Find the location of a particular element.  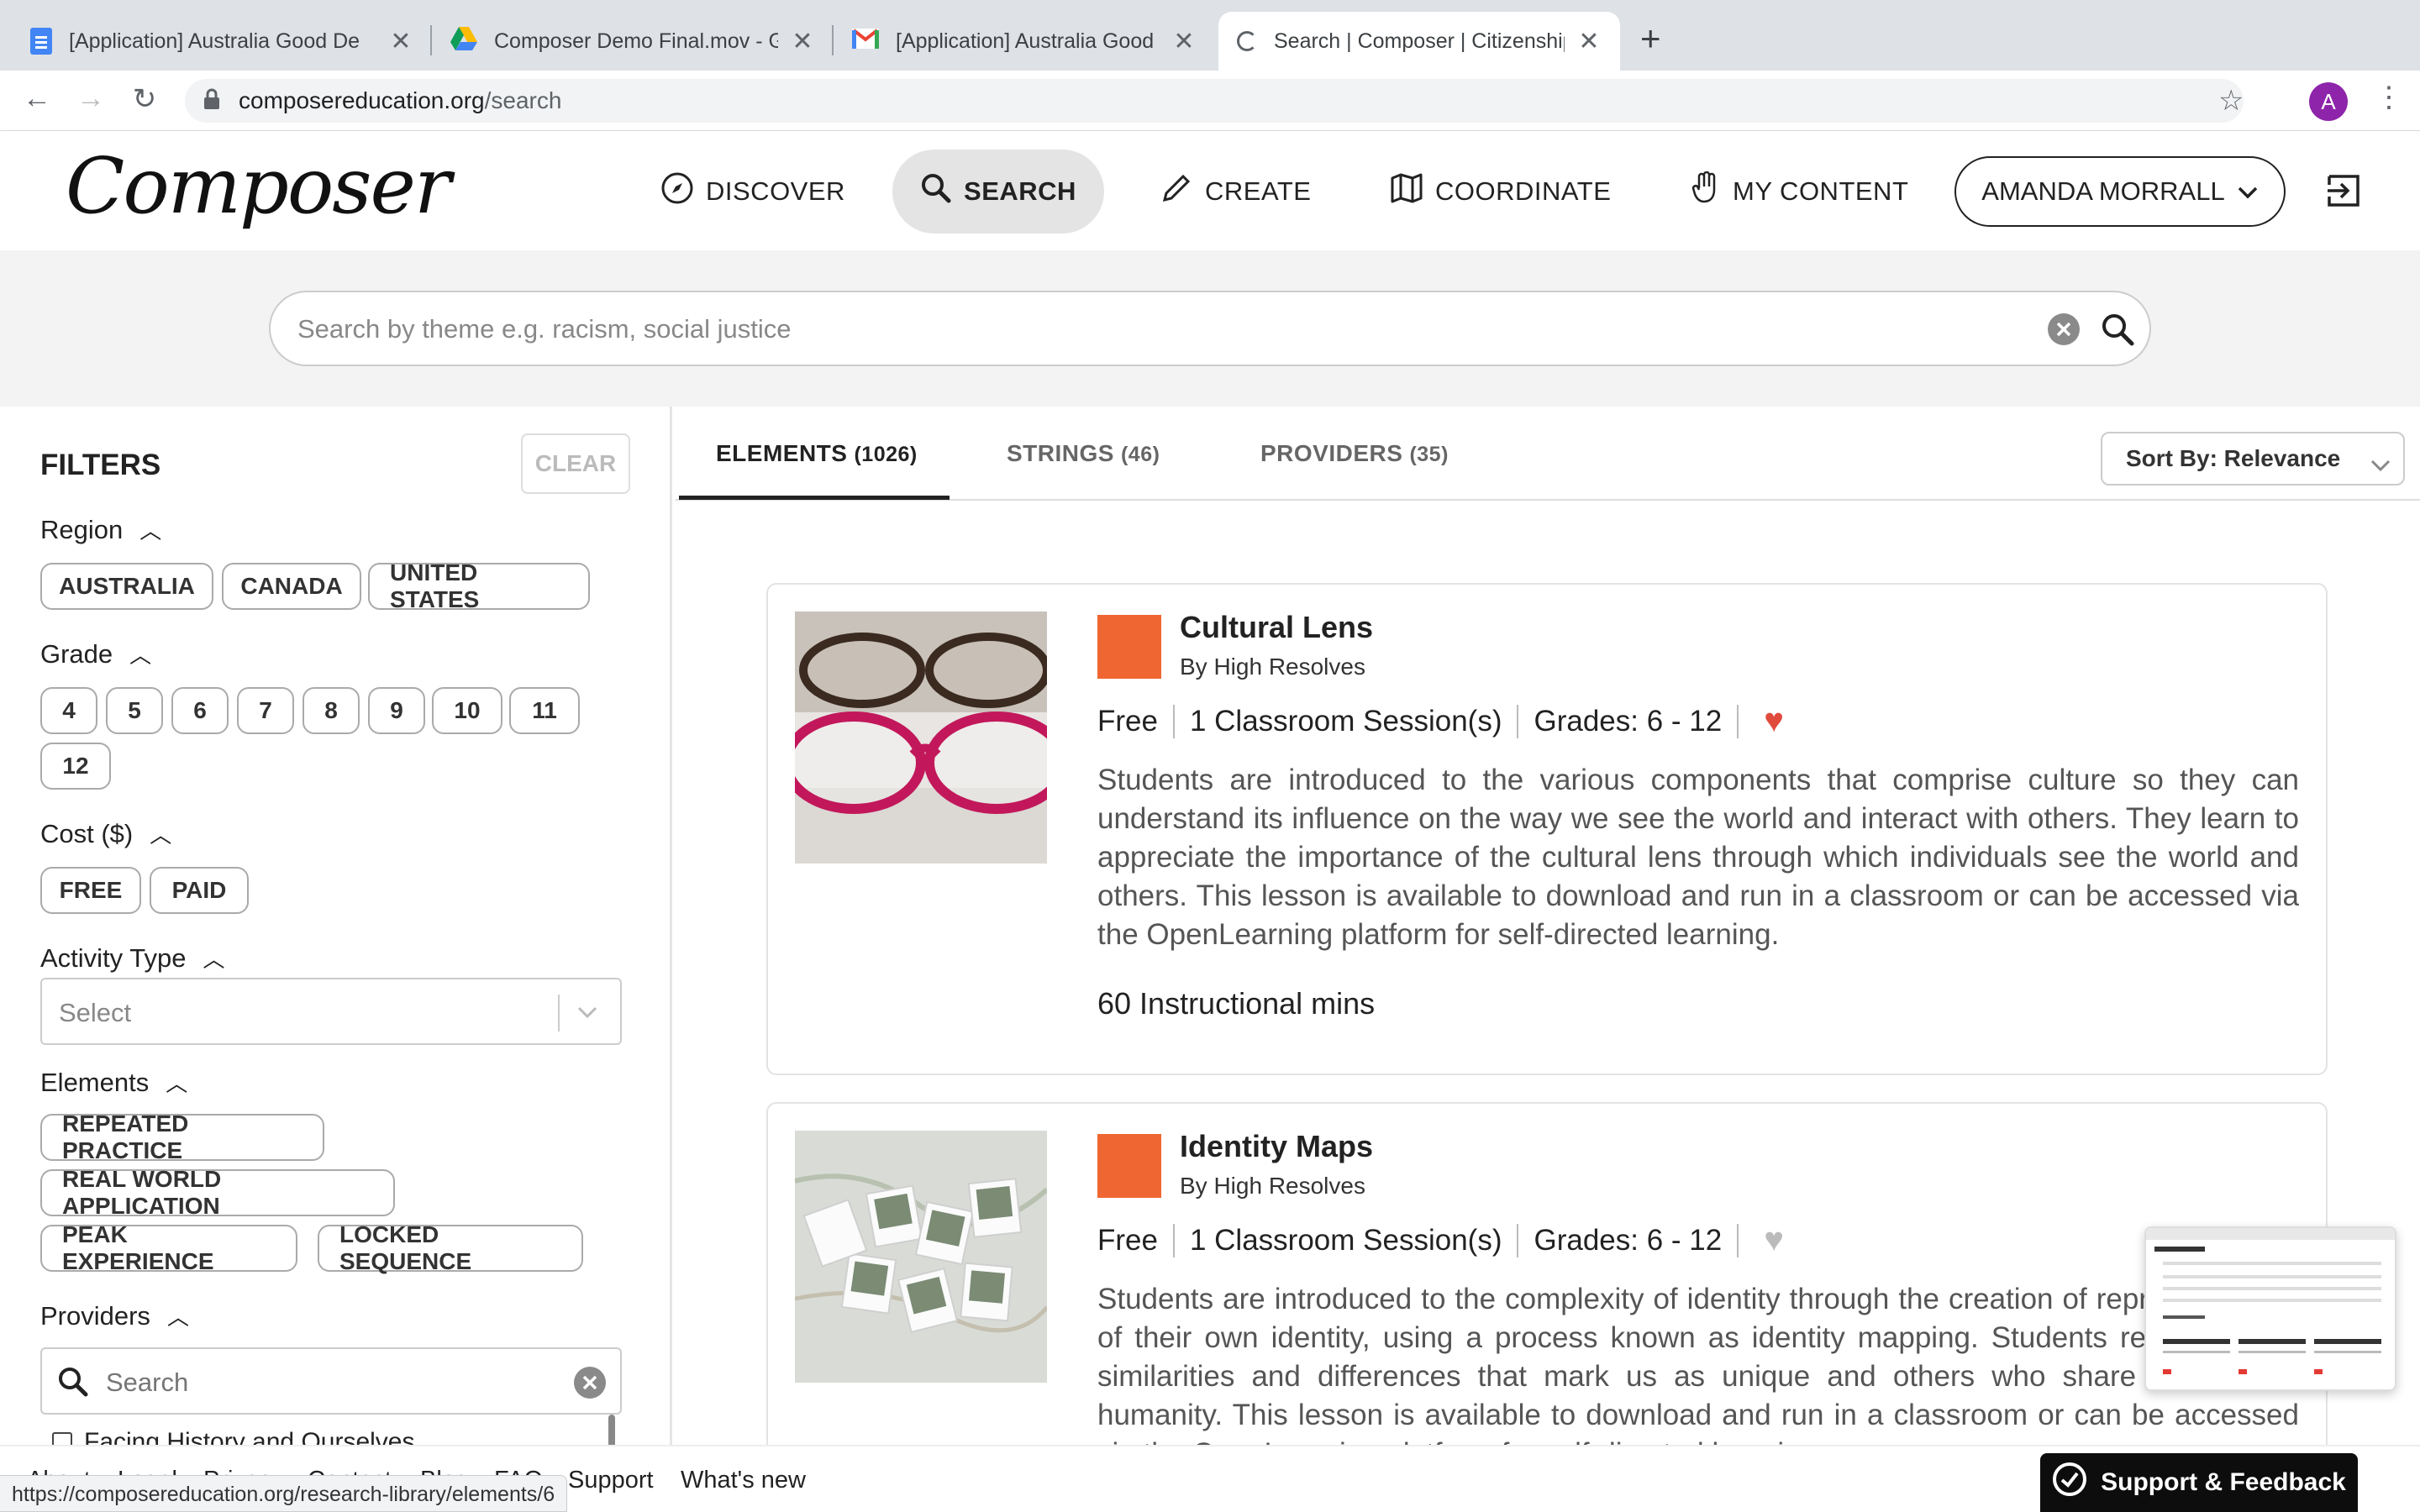

search-icon is located at coordinates (936, 192).